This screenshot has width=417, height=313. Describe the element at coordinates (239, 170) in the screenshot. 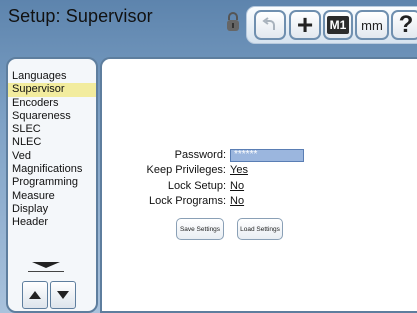

I see `keep-privileges-value: Yes` at that location.